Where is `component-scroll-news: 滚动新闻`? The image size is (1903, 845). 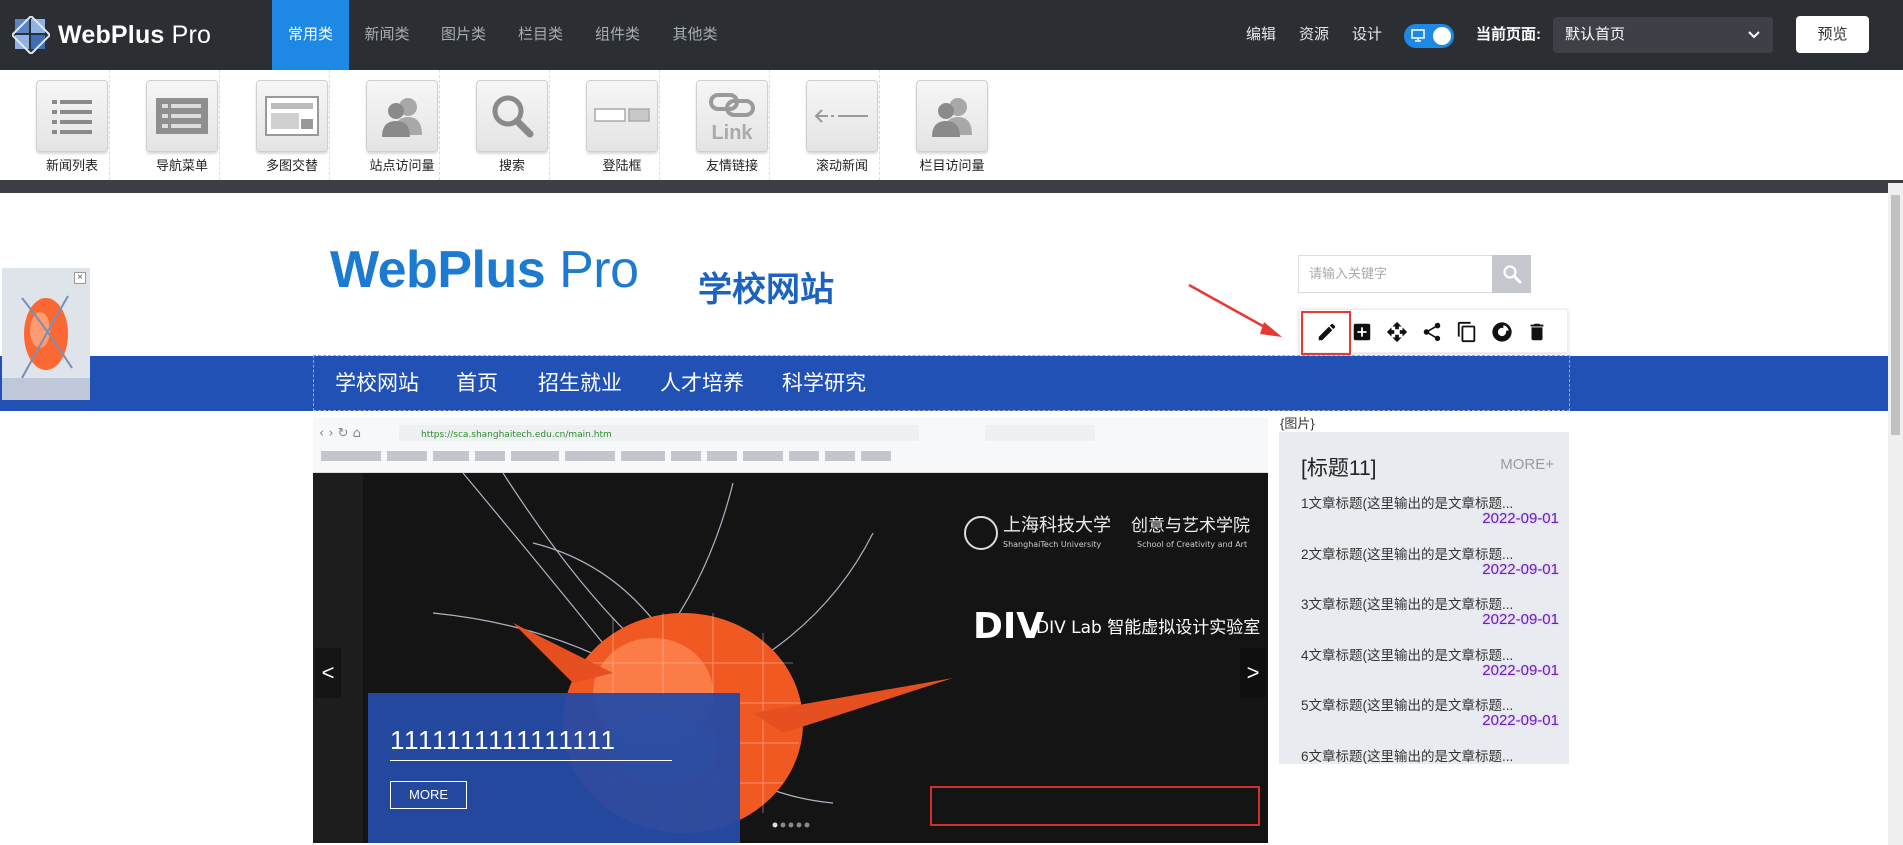 component-scroll-news: 滚动新闻 is located at coordinates (825, 125).